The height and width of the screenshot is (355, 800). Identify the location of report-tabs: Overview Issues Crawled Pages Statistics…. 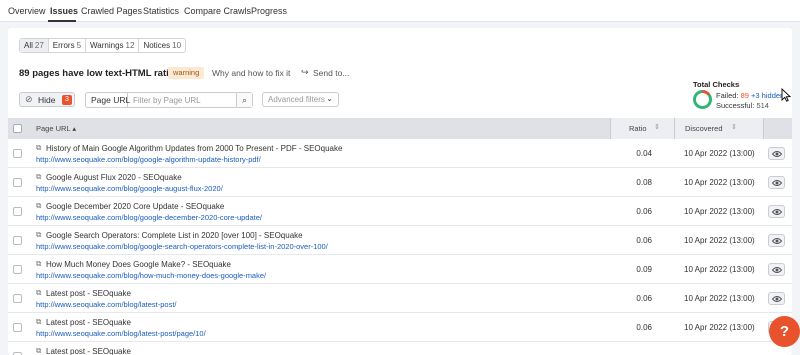
(400, 11).